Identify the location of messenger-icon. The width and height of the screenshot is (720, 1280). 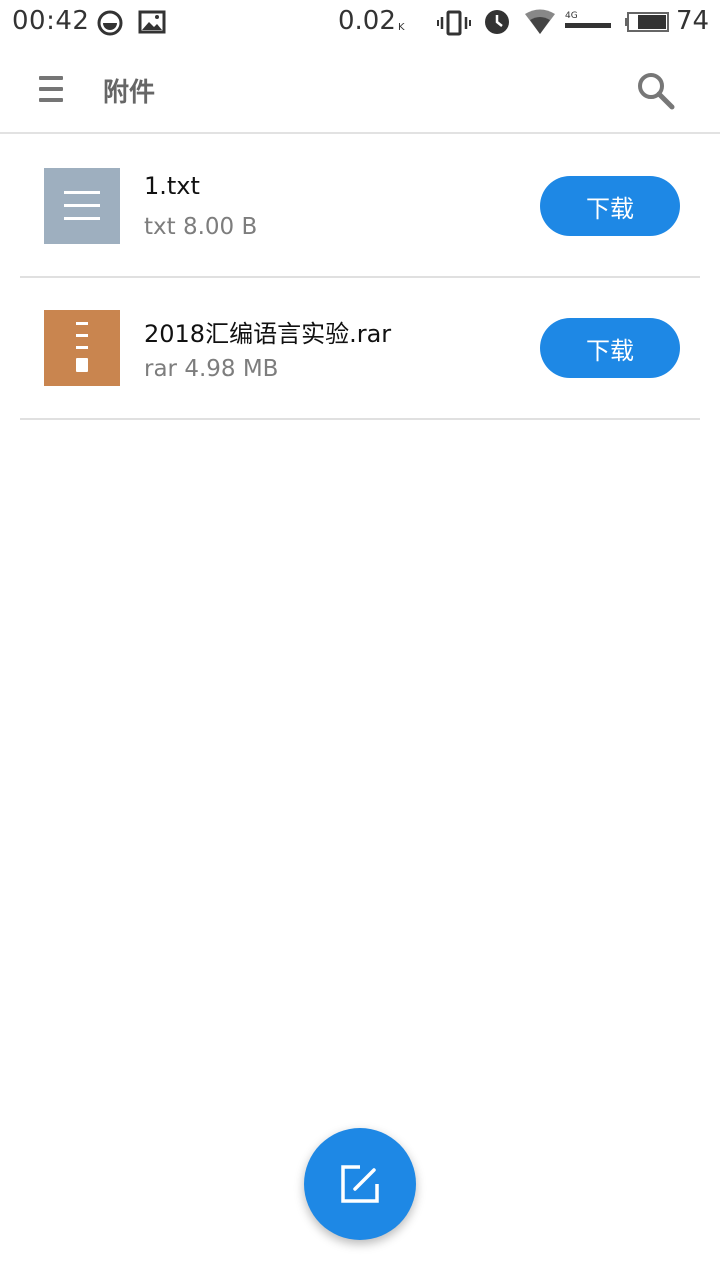
(110, 23).